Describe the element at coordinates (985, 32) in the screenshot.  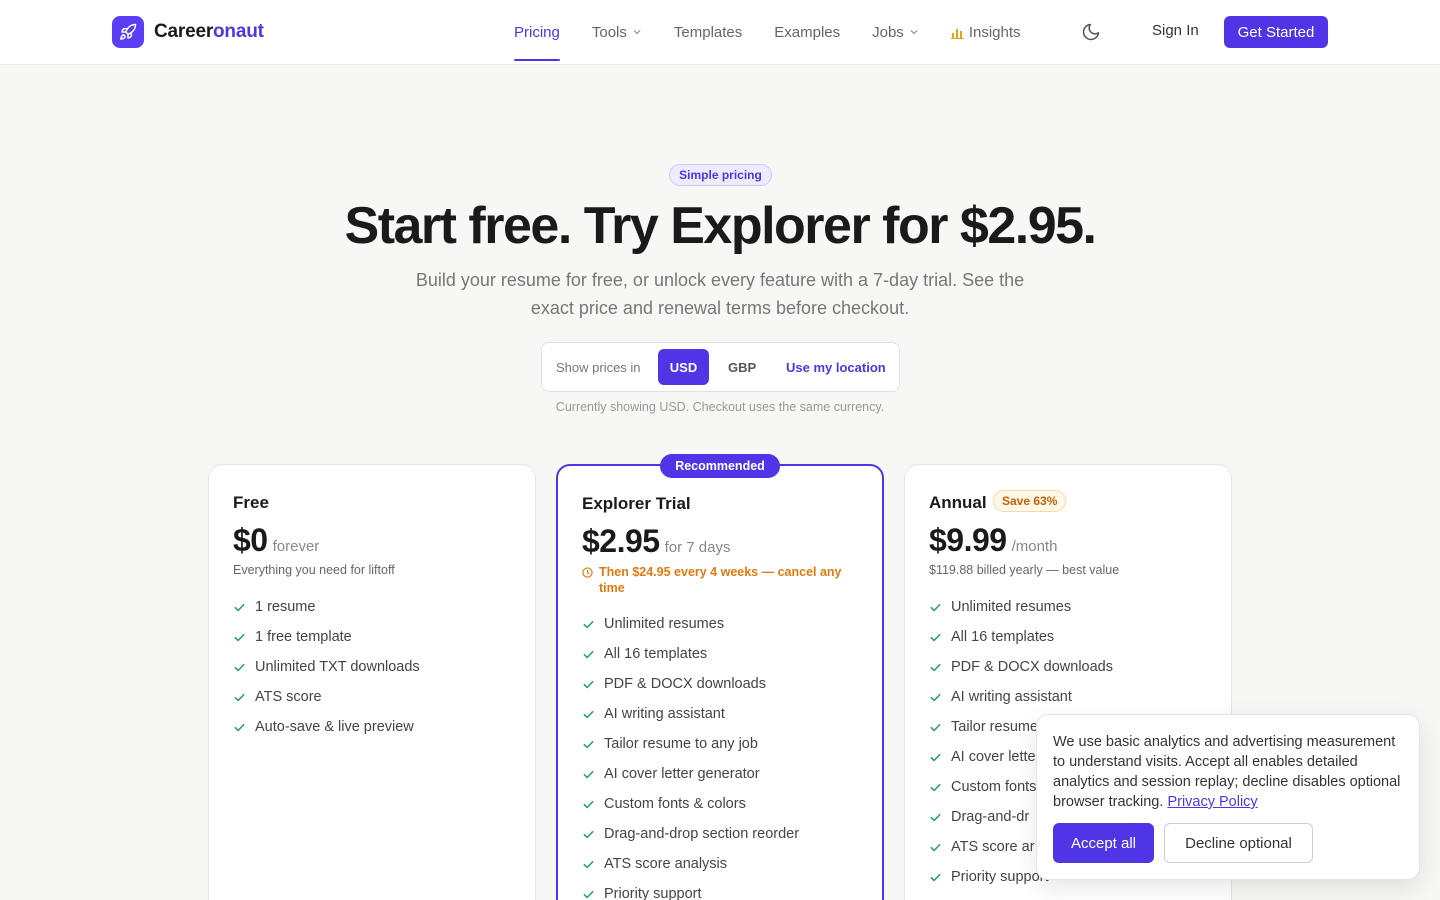
I see `nav-insights: Insights` at that location.